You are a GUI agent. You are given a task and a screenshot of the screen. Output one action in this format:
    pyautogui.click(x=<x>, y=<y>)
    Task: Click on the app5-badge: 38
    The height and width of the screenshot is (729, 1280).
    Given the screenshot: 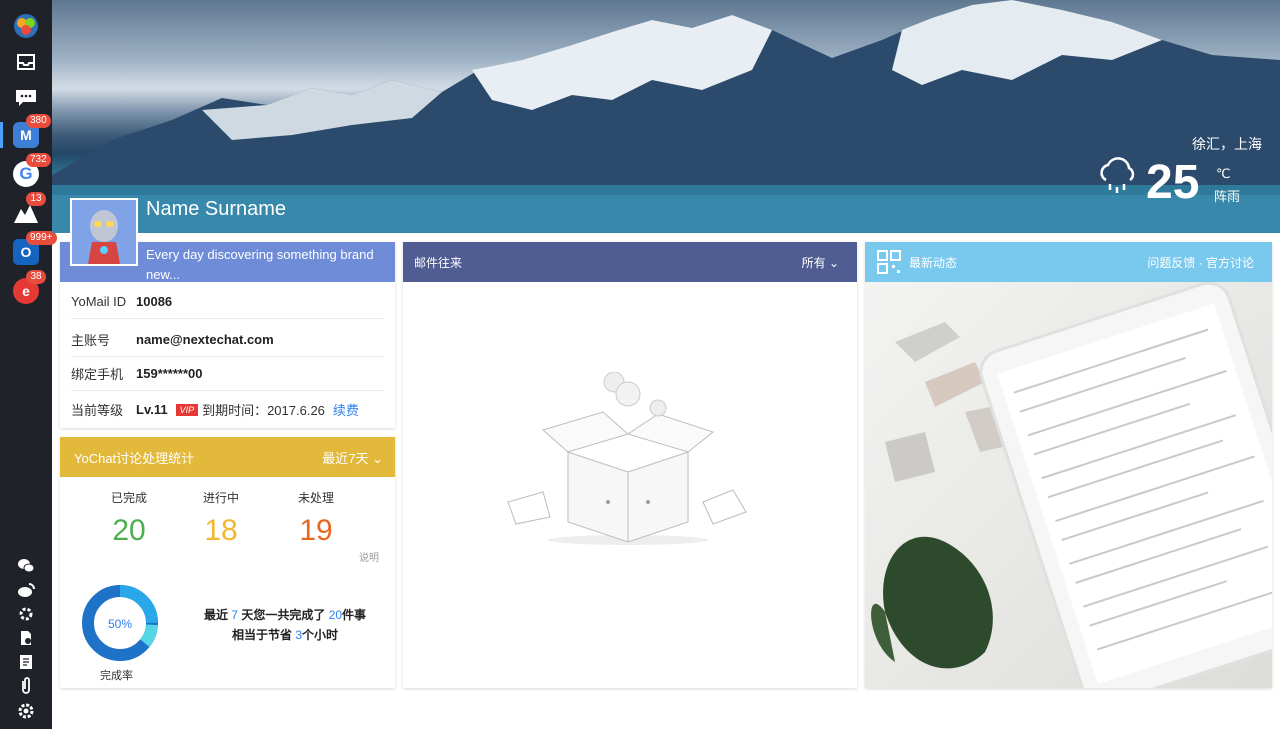 What is the action you would take?
    pyautogui.click(x=36, y=277)
    